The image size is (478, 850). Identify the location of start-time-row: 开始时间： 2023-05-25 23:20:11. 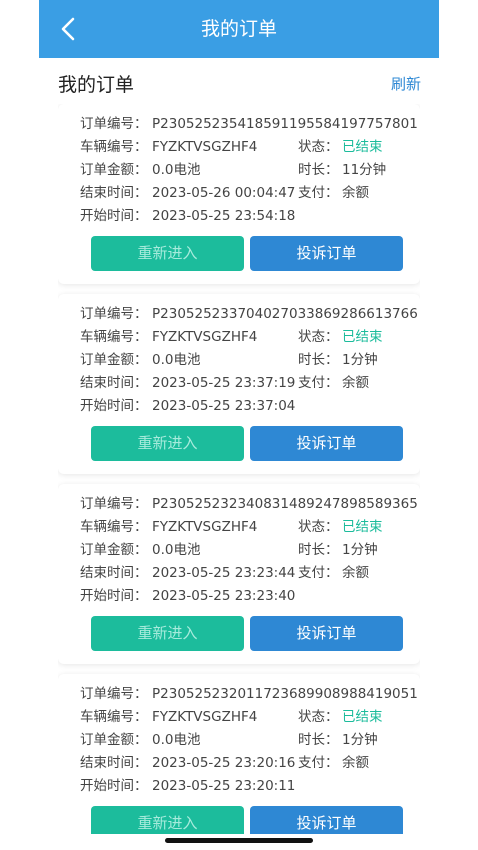
(187, 786).